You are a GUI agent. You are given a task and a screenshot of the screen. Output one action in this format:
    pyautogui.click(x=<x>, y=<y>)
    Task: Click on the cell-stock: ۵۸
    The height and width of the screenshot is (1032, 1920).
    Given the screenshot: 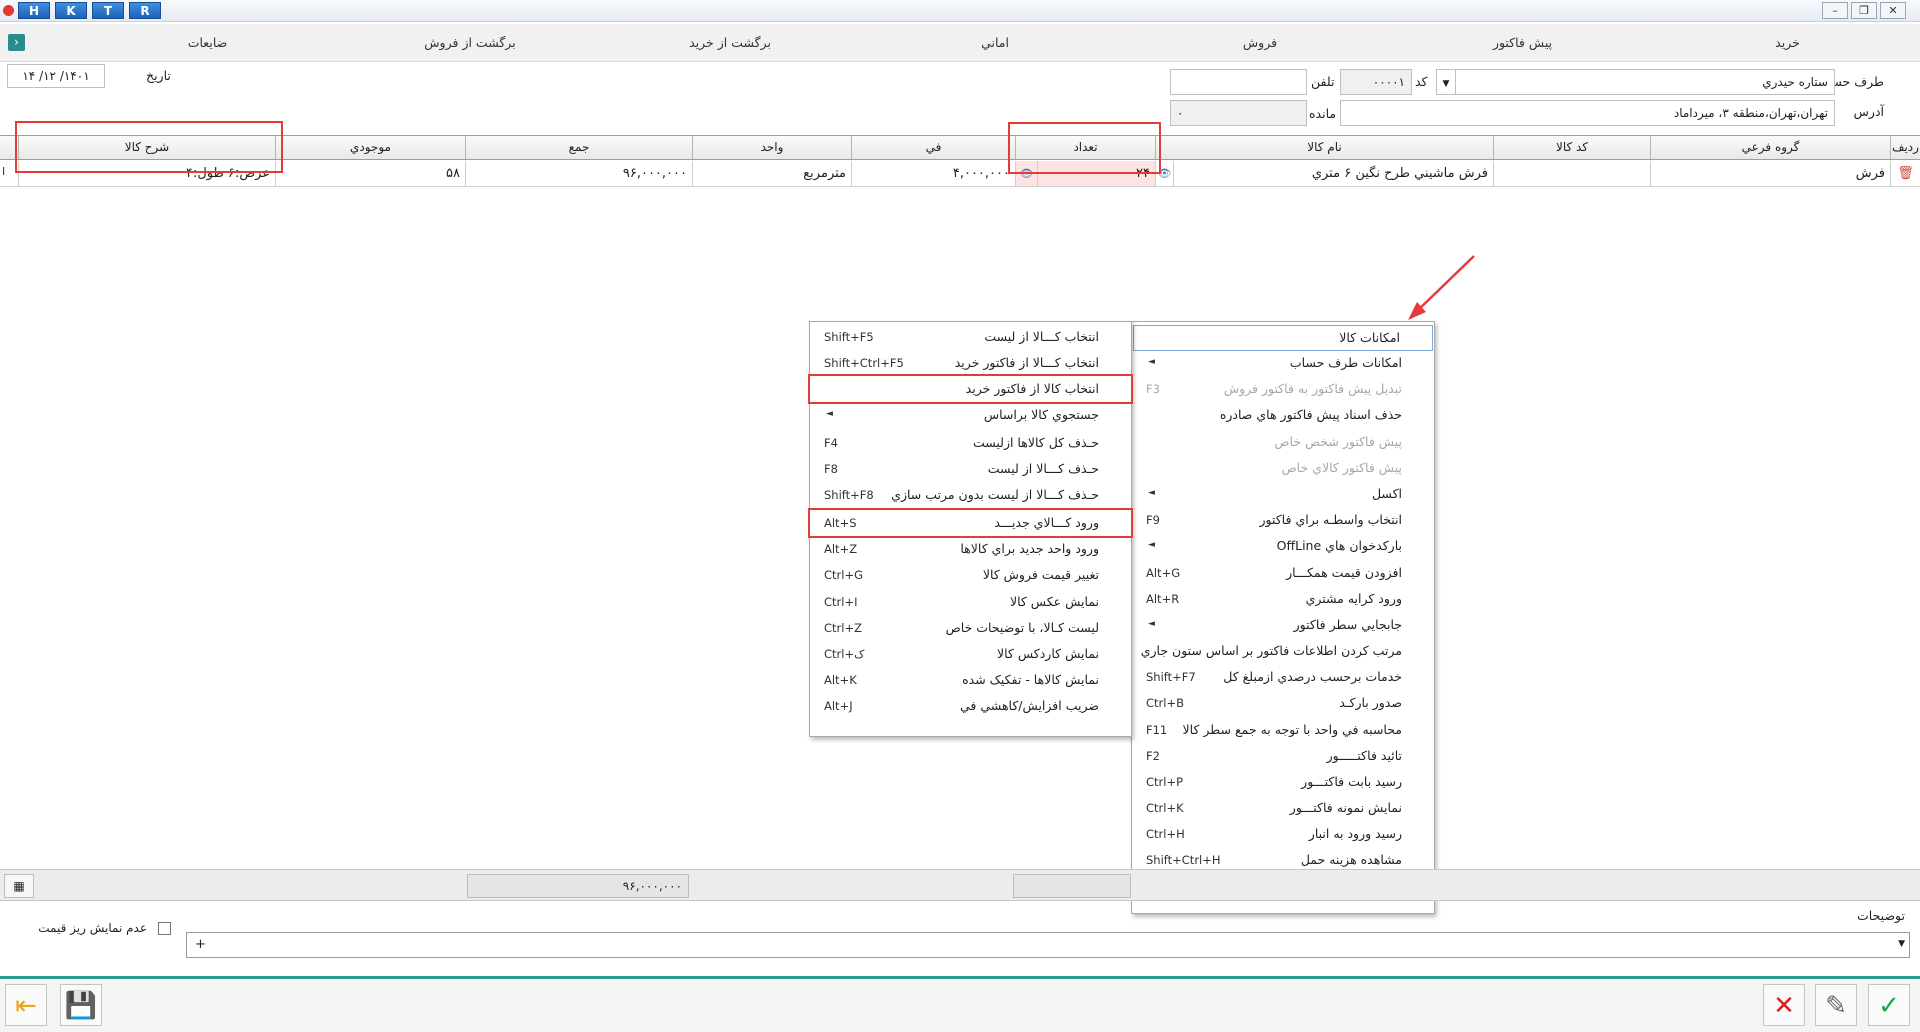 What is the action you would take?
    pyautogui.click(x=370, y=173)
    